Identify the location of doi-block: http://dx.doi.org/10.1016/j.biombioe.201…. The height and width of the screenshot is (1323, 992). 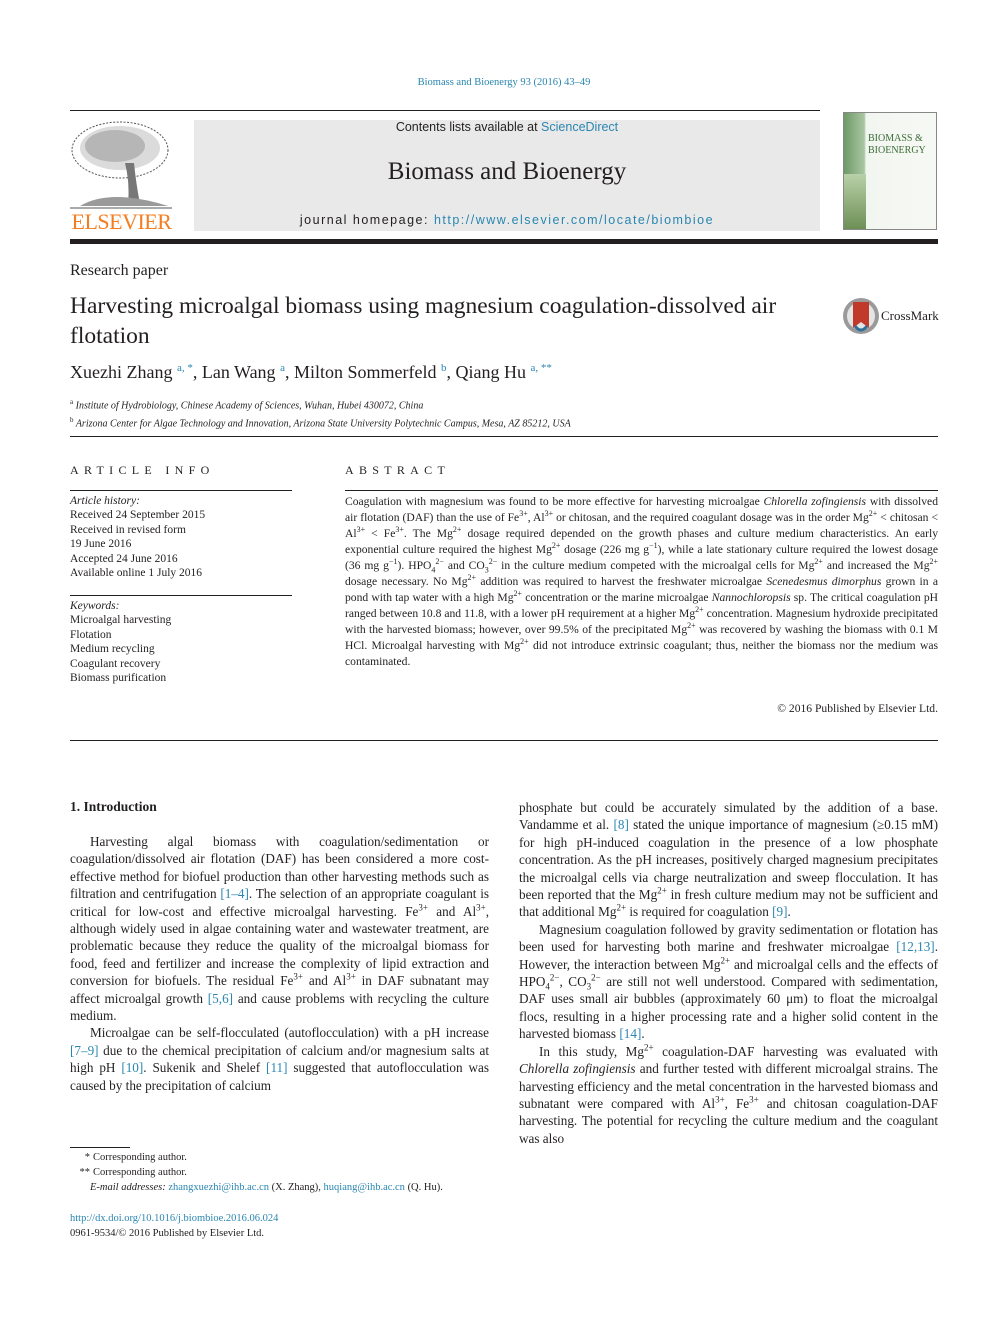
(174, 1226).